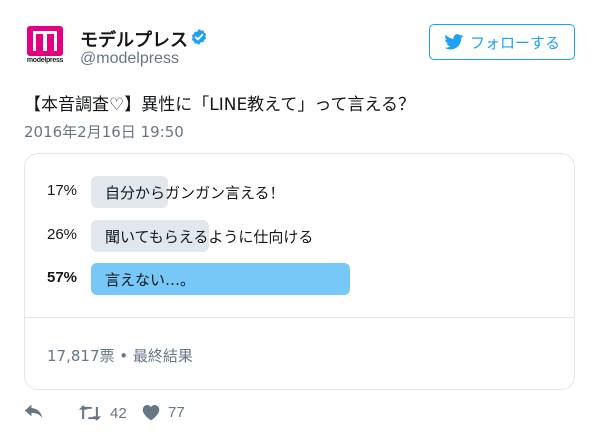 Image resolution: width=600 pixels, height=447 pixels. Describe the element at coordinates (195, 193) in the screenshot. I see `poll-option-label: 自分からガンガン言える！` at that location.